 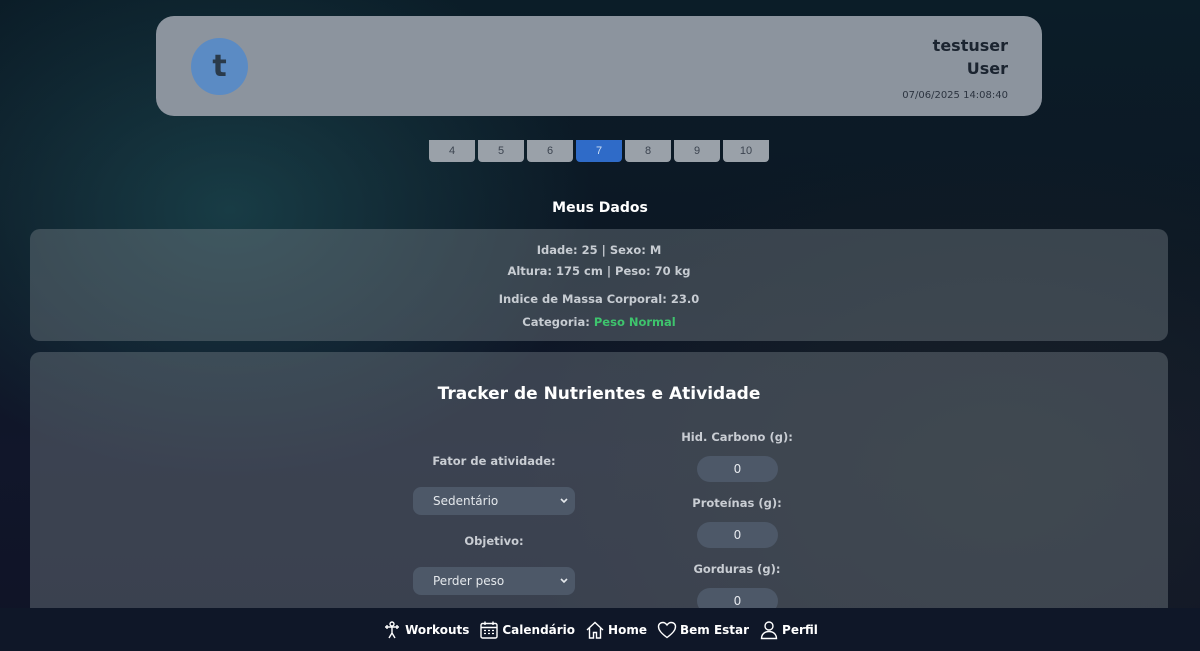 What do you see at coordinates (737, 437) in the screenshot?
I see `carbs-label: Hid. Carbono (g):` at bounding box center [737, 437].